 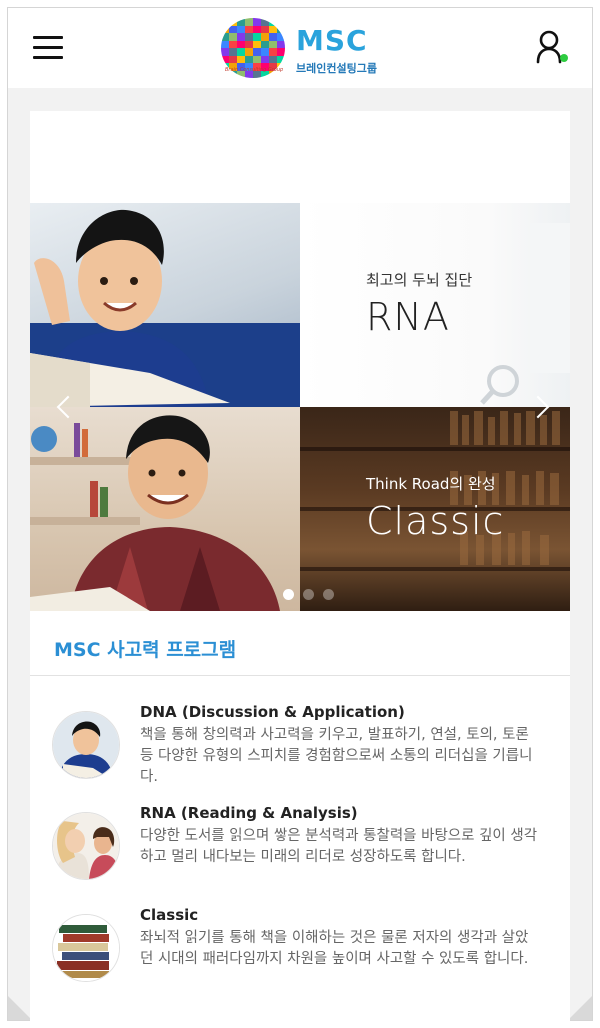 I want to click on program-title: RNA (Reading & Analysis), so click(x=249, y=813).